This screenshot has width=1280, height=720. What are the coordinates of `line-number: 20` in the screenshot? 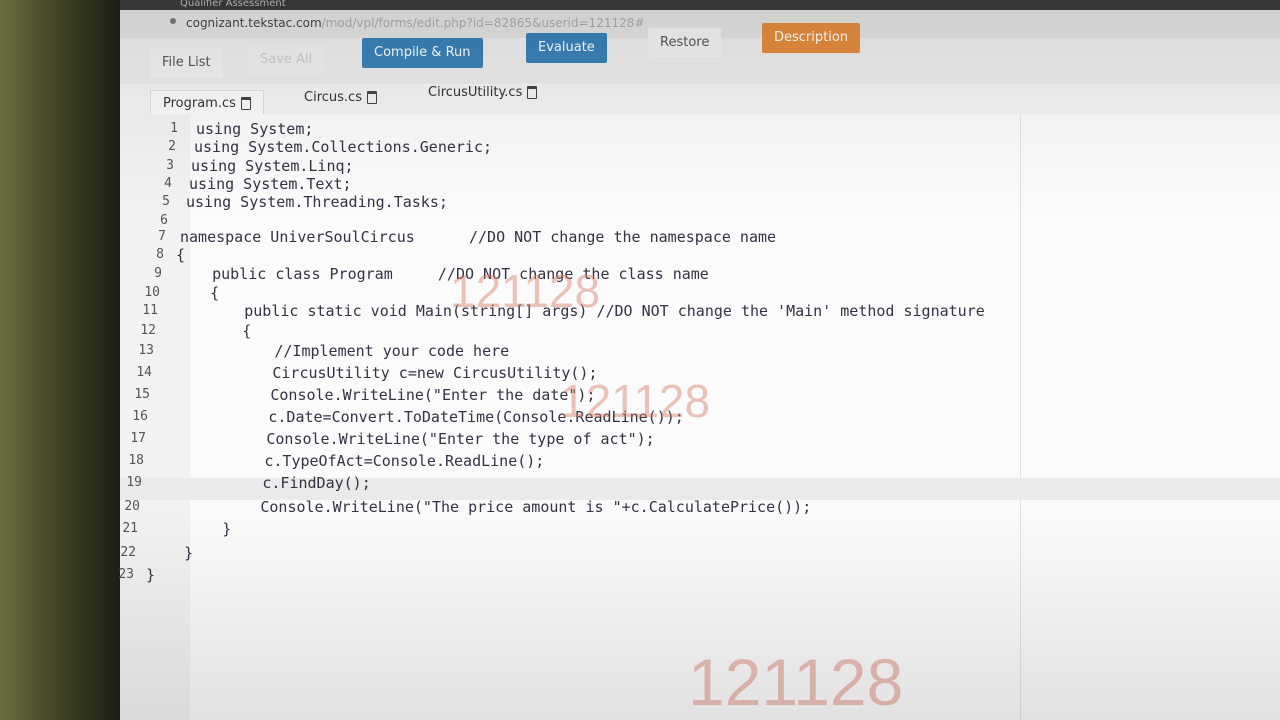 It's located at (132, 506).